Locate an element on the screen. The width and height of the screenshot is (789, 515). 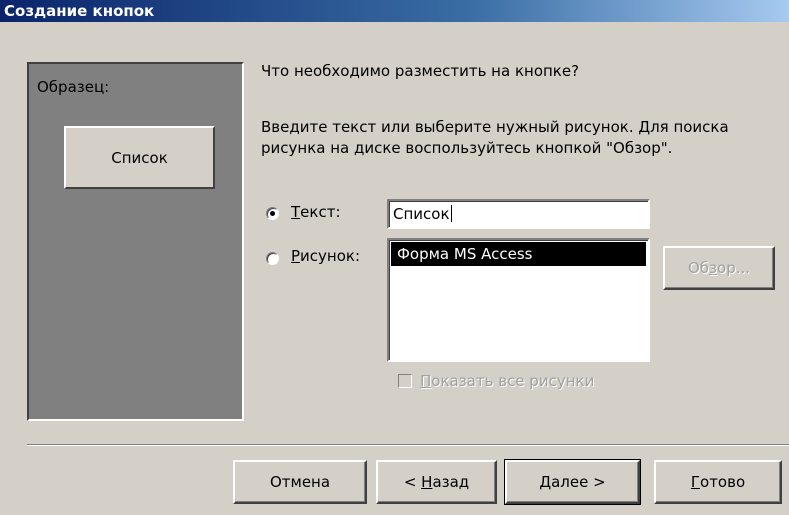
sample-button-caption: Список is located at coordinates (139, 157).